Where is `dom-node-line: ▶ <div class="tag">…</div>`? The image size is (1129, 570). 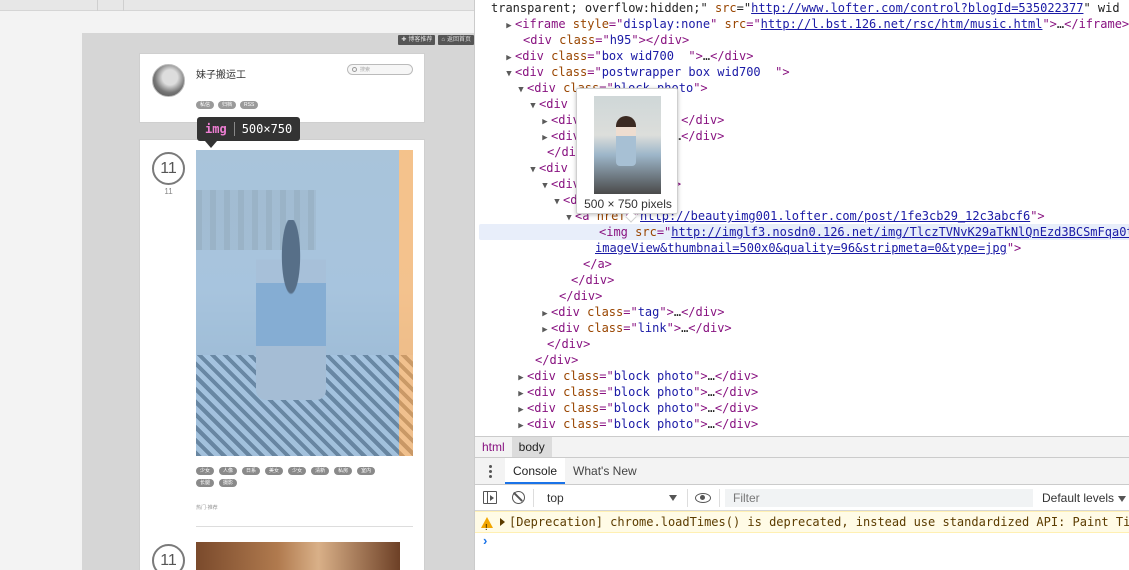 dom-node-line: ▶ <div class="tag">…</div> is located at coordinates (599, 312).